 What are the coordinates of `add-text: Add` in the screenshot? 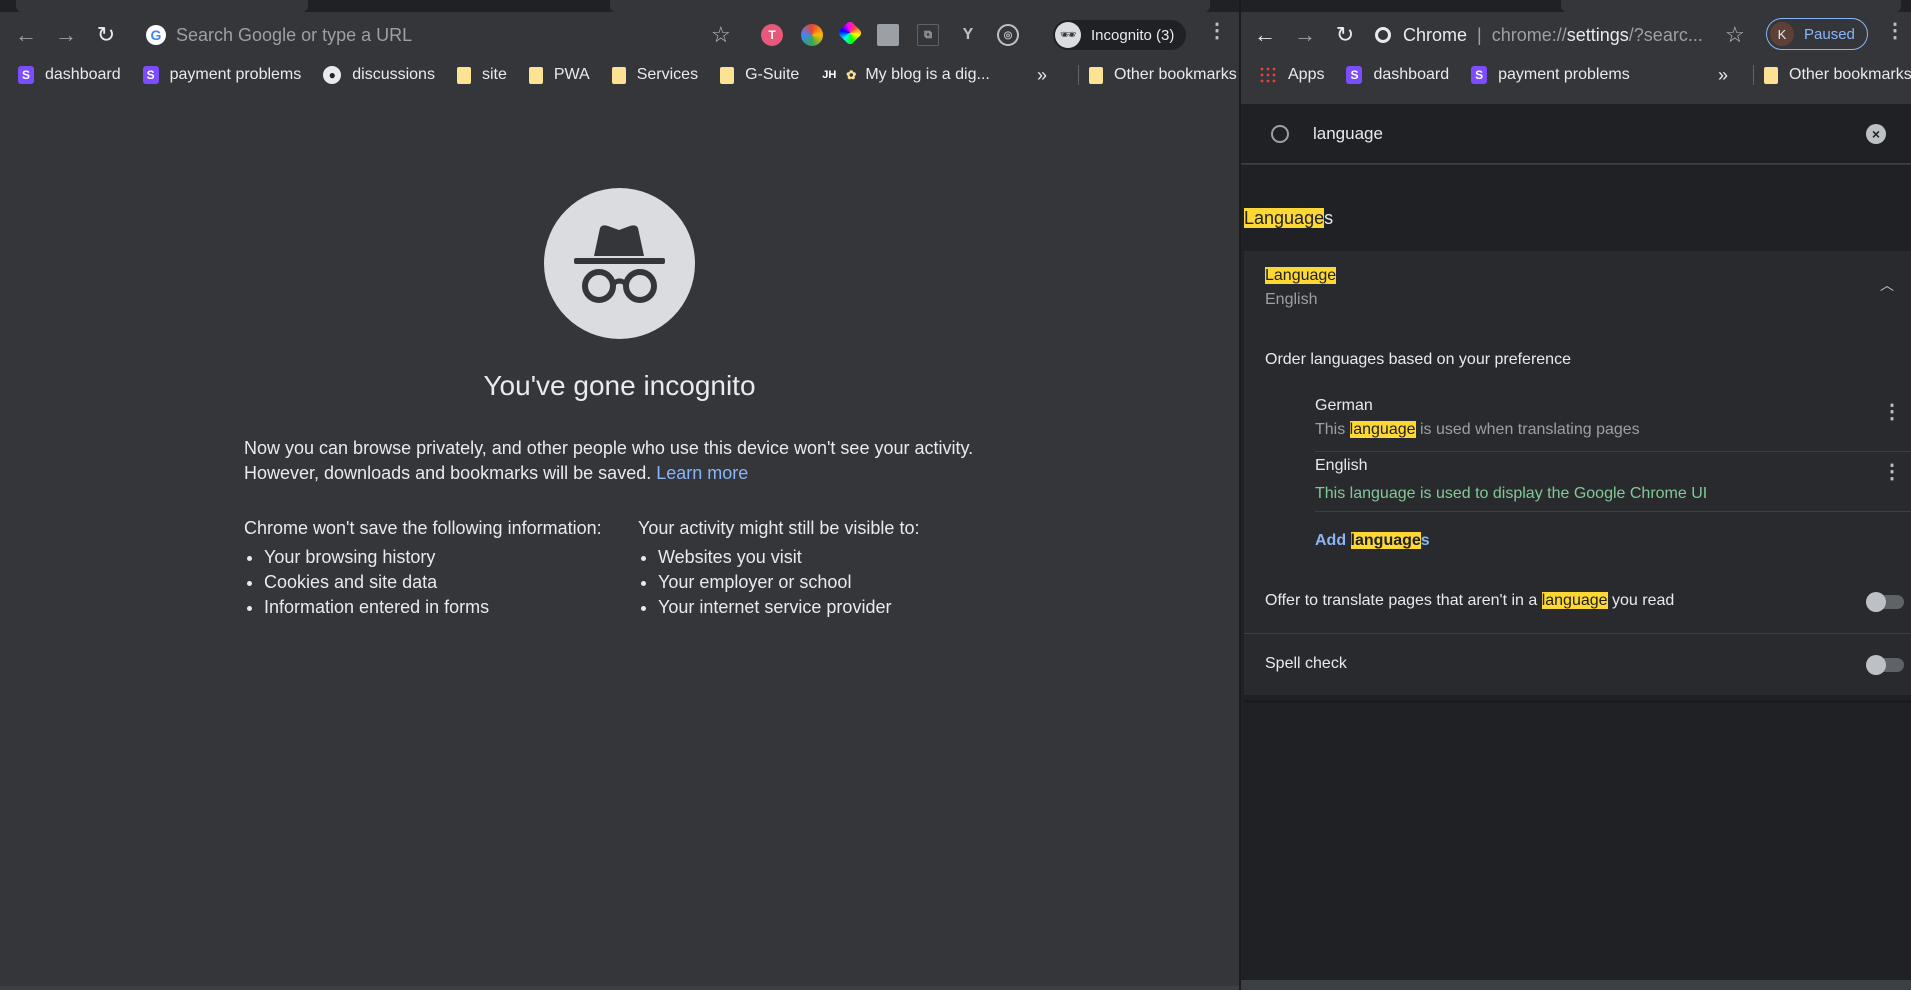 It's located at (1333, 540).